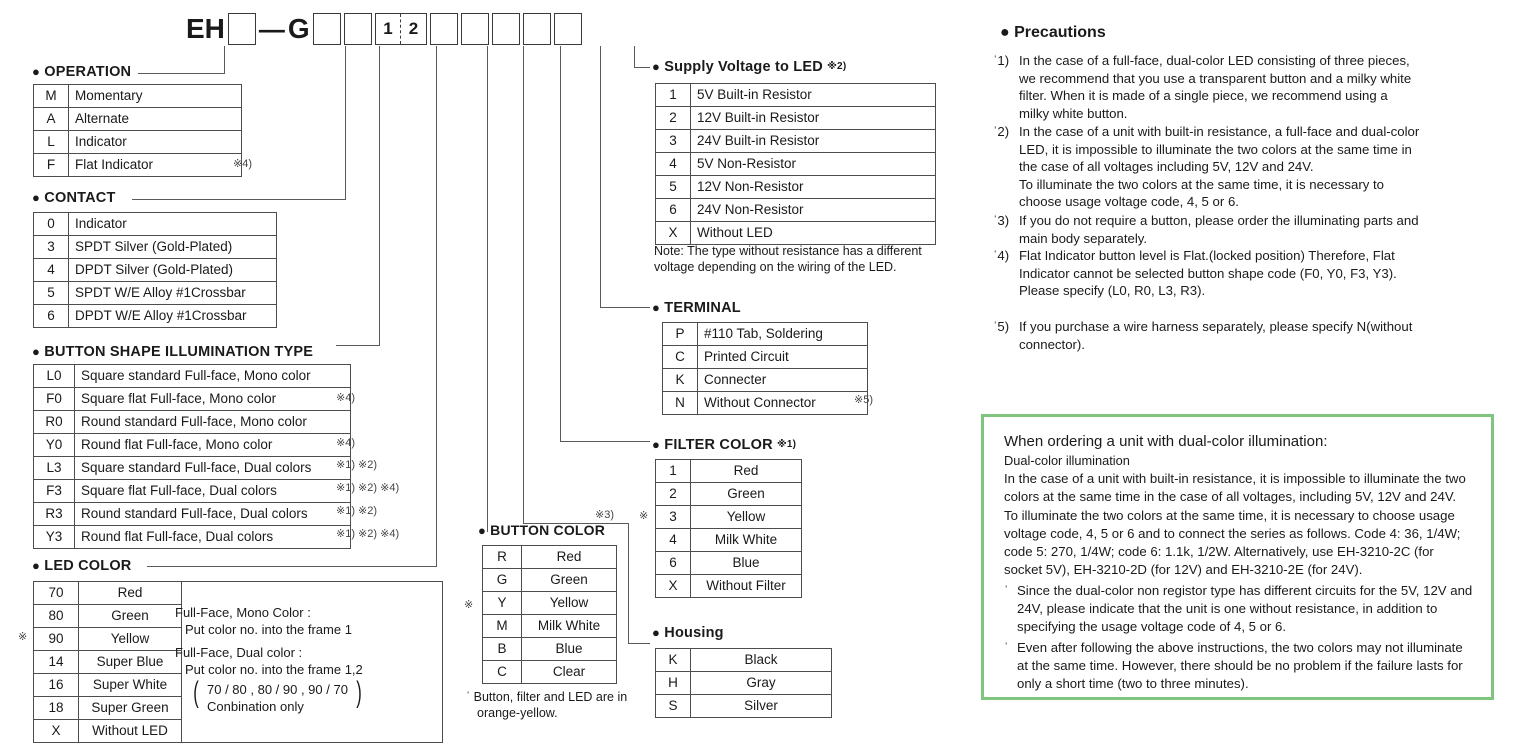 This screenshot has height=748, width=1526. What do you see at coordinates (54, 399) in the screenshot?
I see `row-code: F0` at bounding box center [54, 399].